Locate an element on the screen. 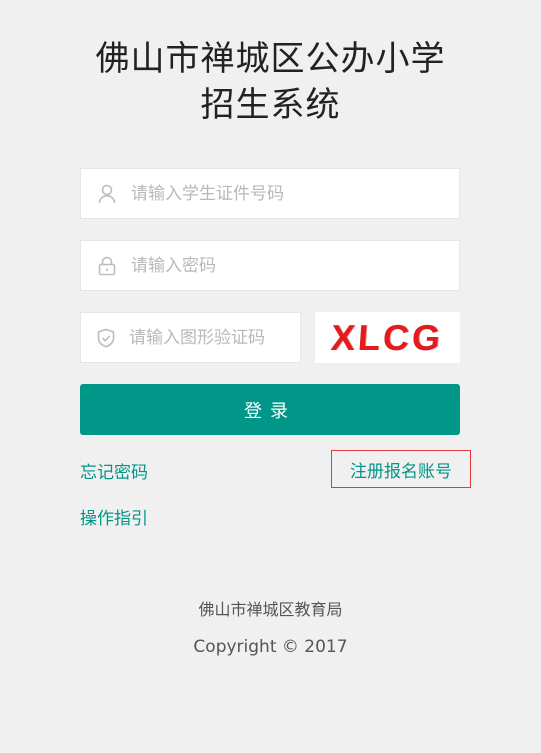  page-title-line-1: 佛山市禅城区公办小学 is located at coordinates (270, 59).